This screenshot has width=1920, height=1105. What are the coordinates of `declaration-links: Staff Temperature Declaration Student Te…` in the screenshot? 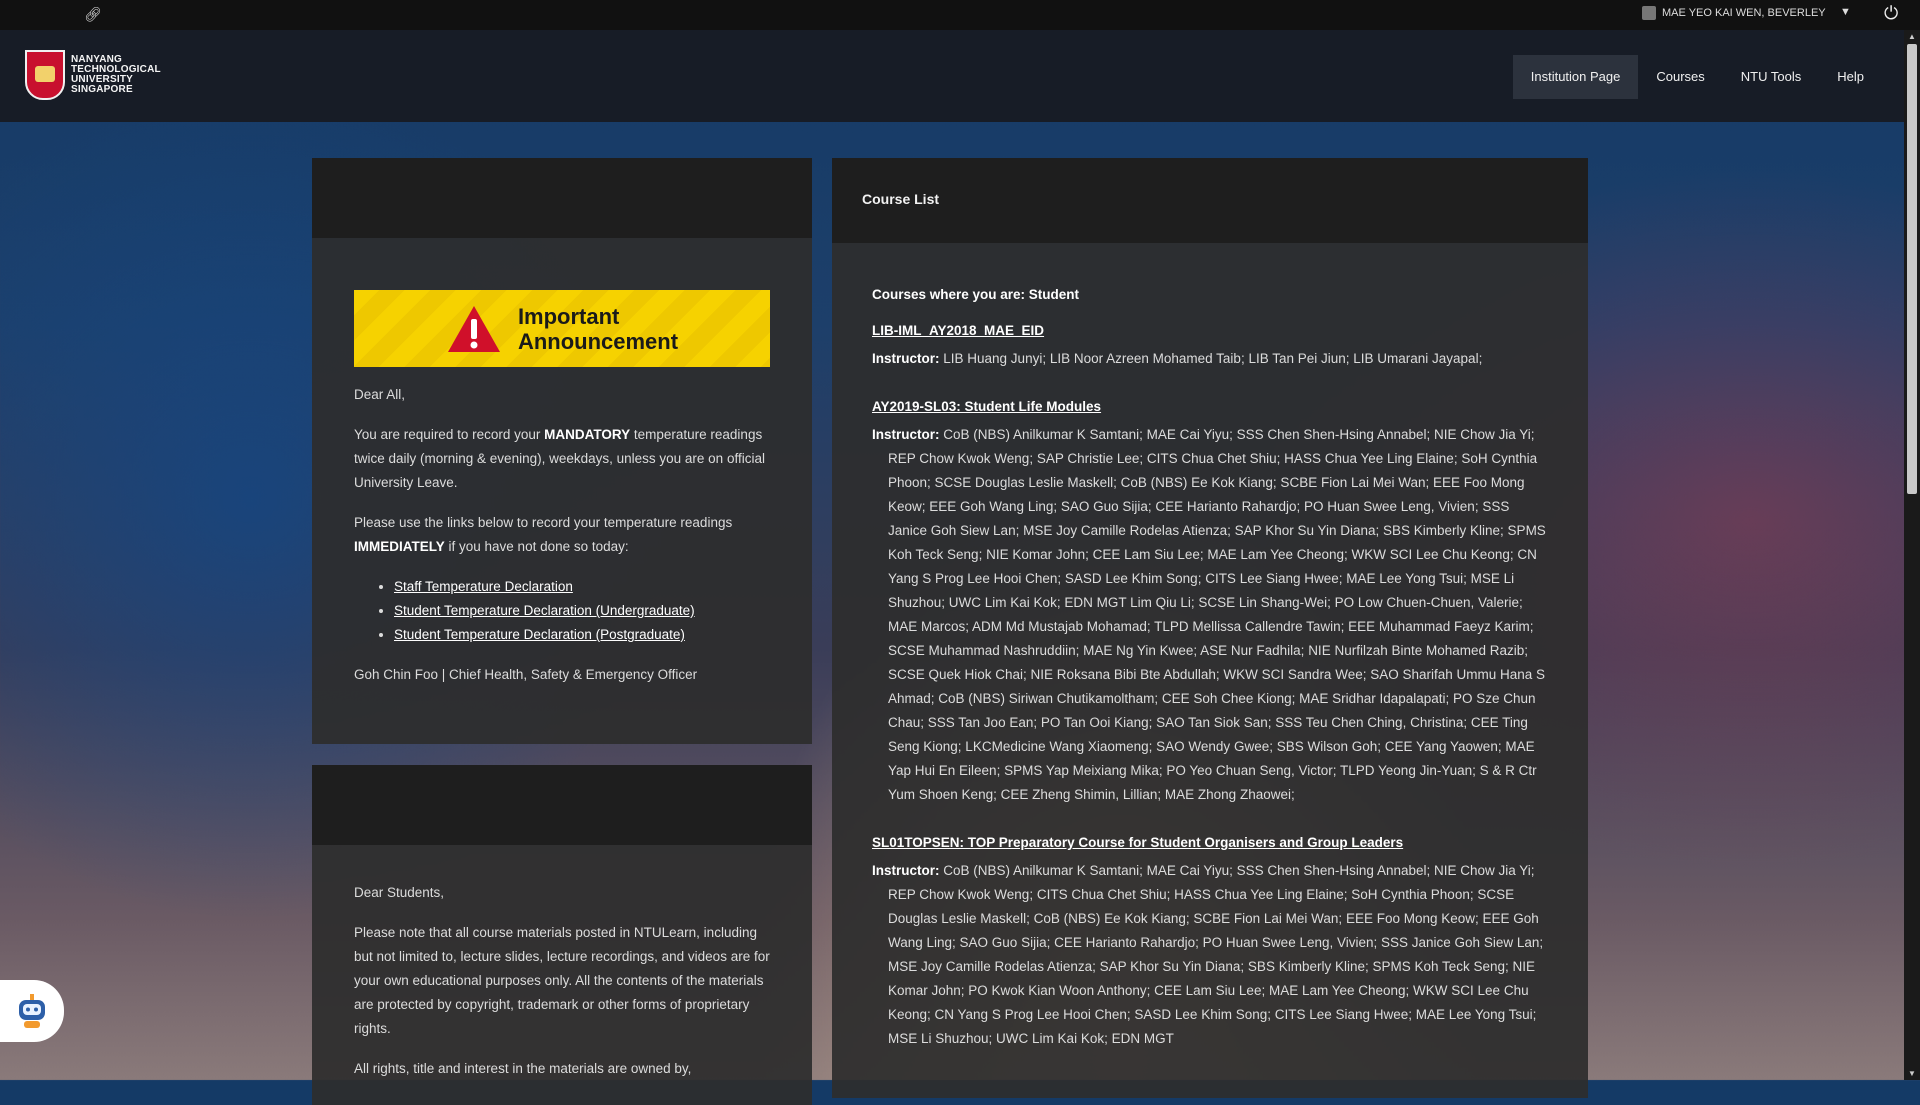 It's located at (562, 611).